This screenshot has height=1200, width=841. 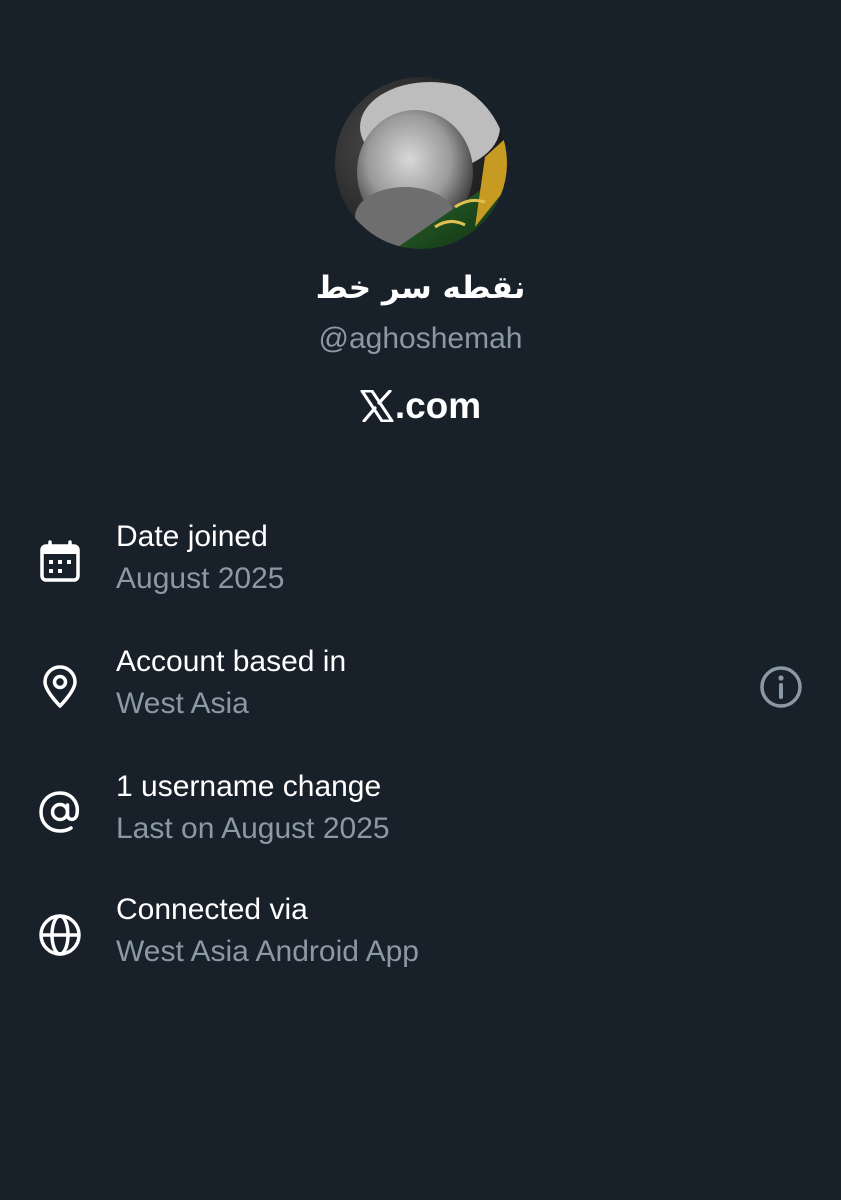 What do you see at coordinates (420, 570) in the screenshot?
I see `detail-row-date-joined: Date joined August 2025` at bounding box center [420, 570].